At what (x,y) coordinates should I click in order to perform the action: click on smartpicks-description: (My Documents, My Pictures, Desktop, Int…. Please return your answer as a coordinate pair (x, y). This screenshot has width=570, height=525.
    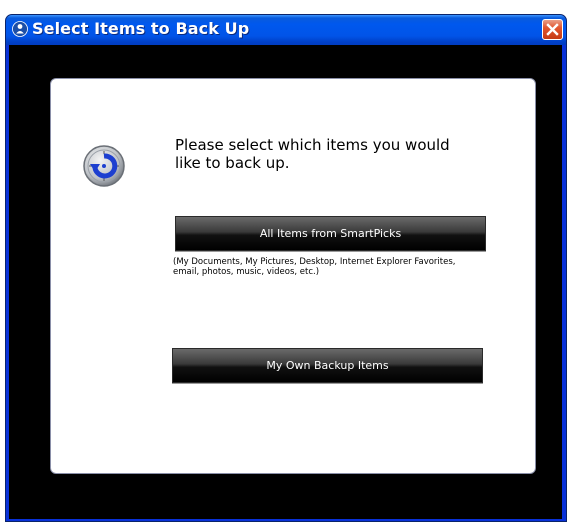
    Looking at the image, I should click on (314, 267).